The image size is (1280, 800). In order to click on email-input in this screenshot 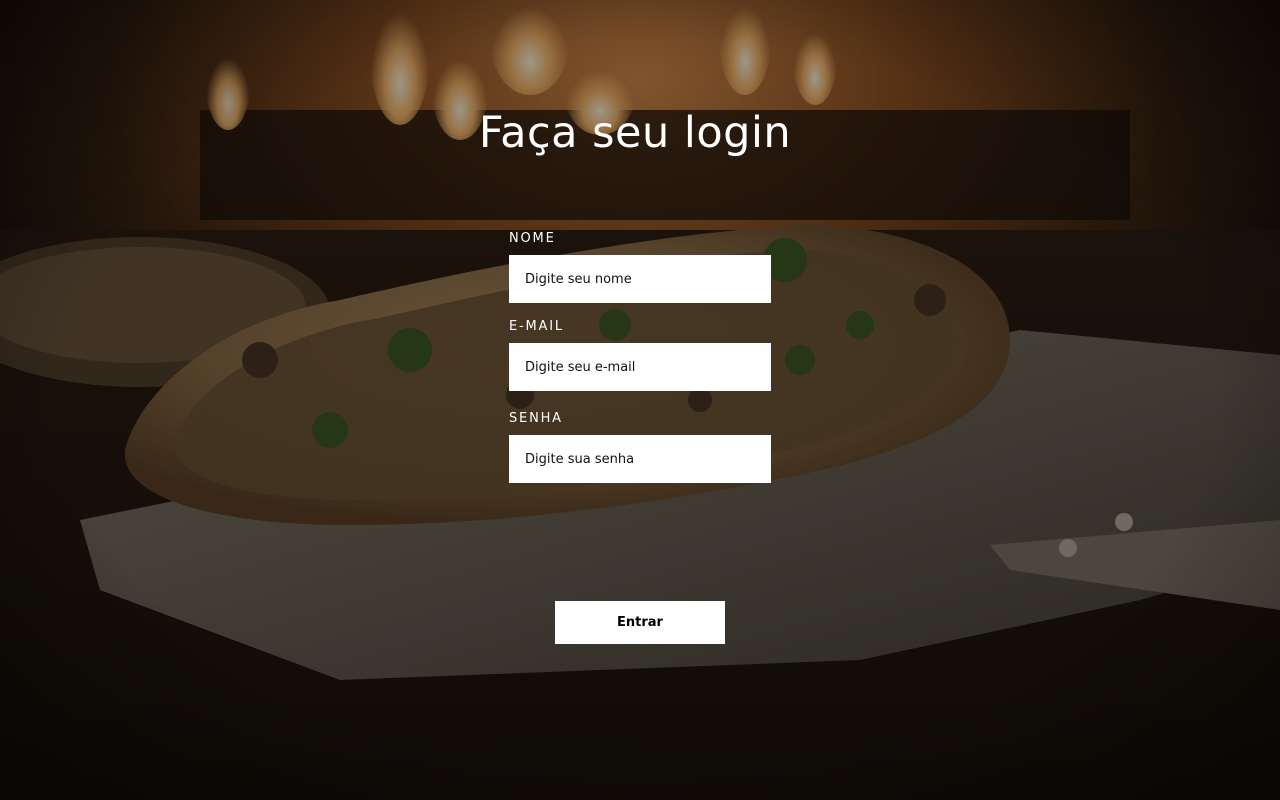, I will do `click(640, 367)`.